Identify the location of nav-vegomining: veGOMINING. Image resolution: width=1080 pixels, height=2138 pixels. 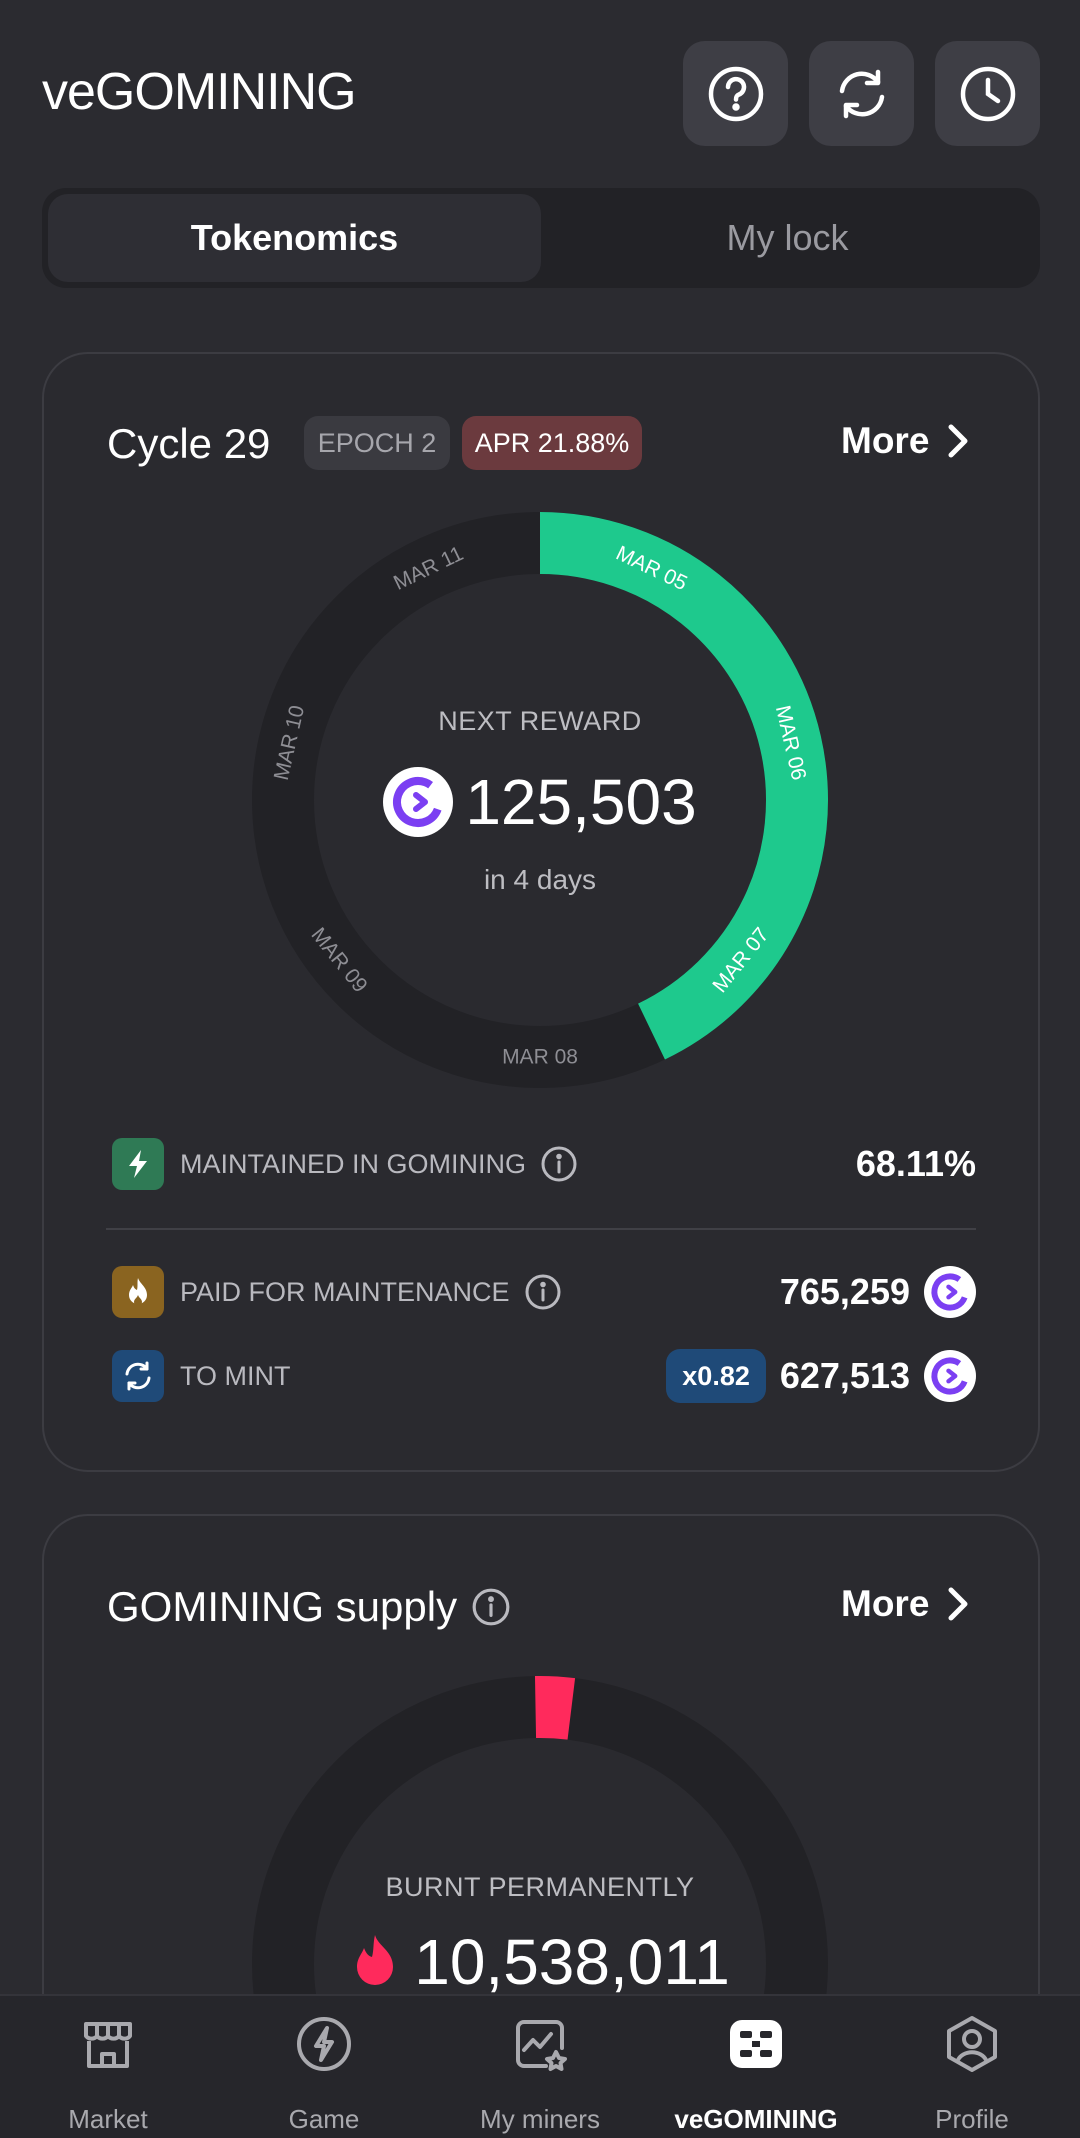
(756, 2067).